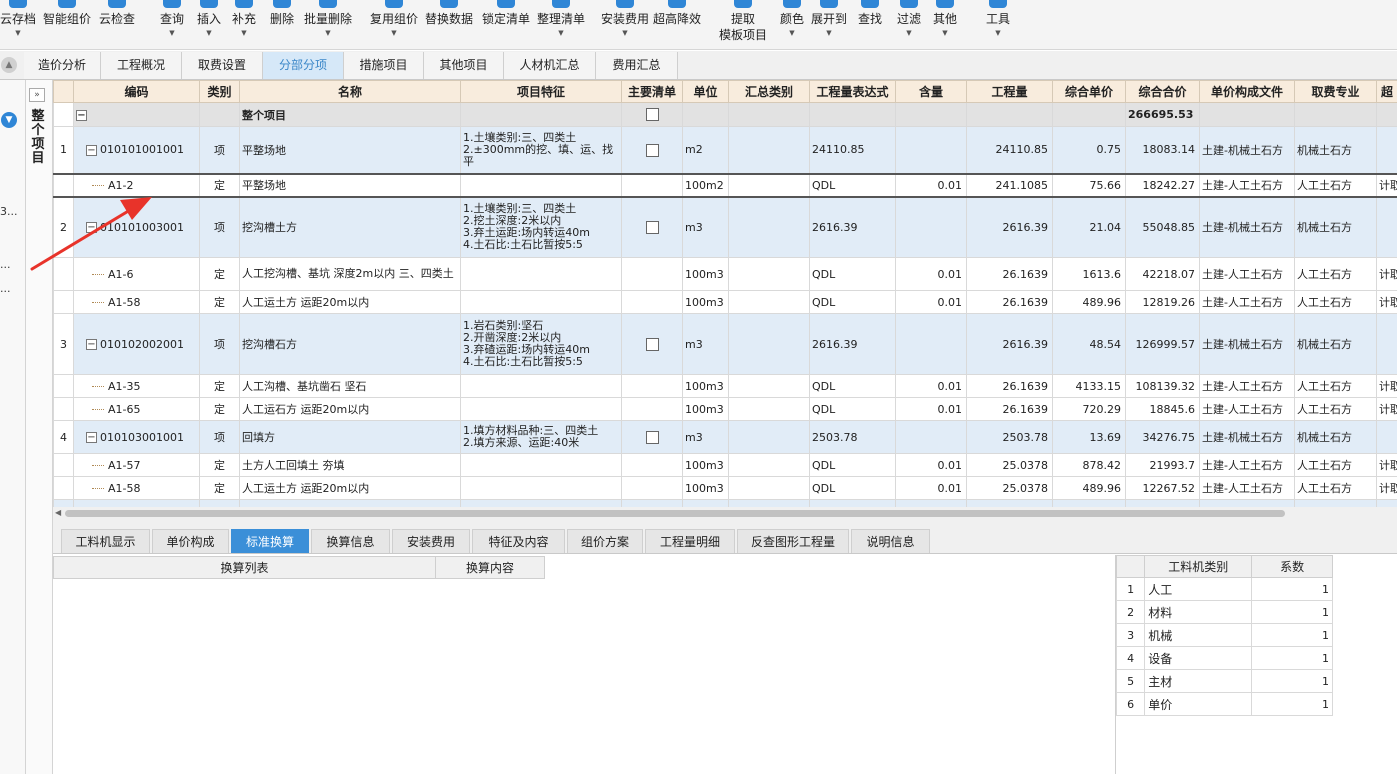 The height and width of the screenshot is (774, 1397). Describe the element at coordinates (350, 437) in the screenshot. I see `name-cell: 回填方` at that location.